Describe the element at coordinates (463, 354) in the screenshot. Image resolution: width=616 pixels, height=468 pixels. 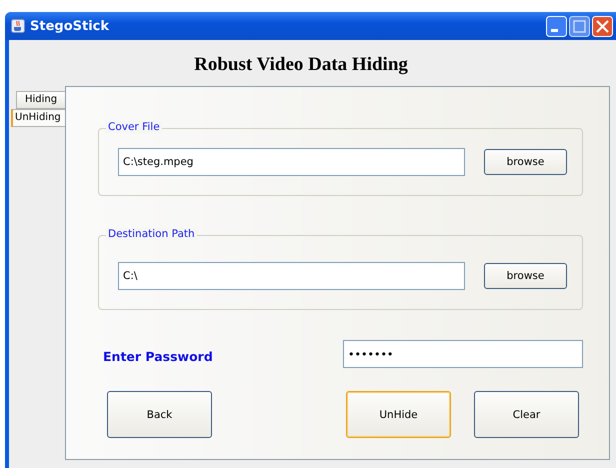
I see `password-field: •••••••` at that location.